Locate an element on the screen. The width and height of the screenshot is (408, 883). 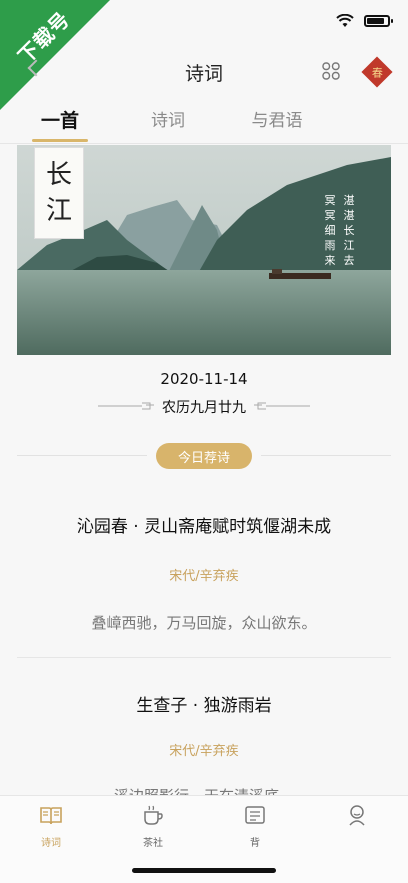
poem-title: 生查子 · 独游雨岩 is located at coordinates (204, 706).